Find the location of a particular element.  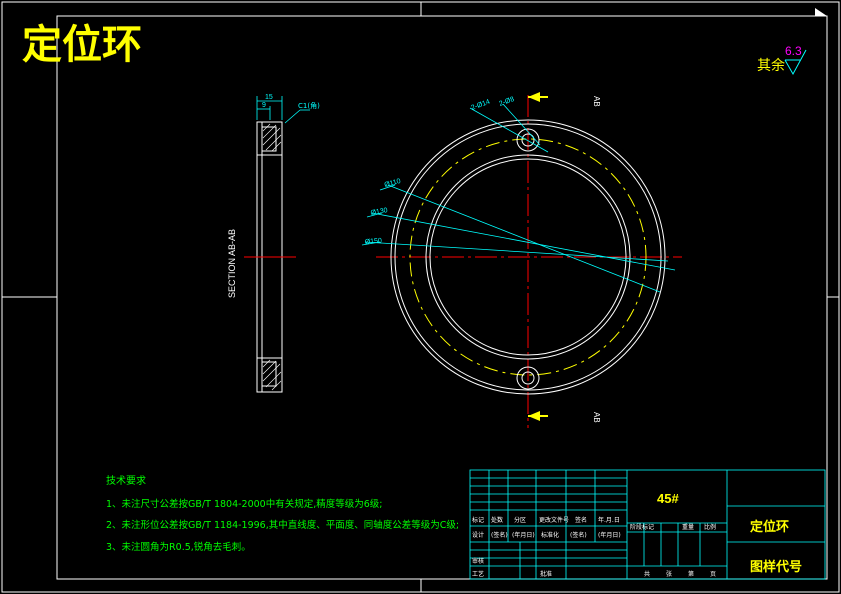

note-item: 1、未注尺寸公差按GB/T 1804-2000中有关规定,精度等级为6级; is located at coordinates (244, 504).